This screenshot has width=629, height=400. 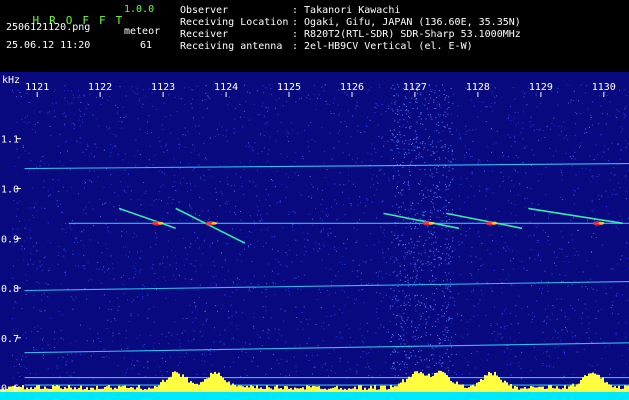 What do you see at coordinates (406, 34) in the screenshot?
I see `receiver-value: : R820T2(RTL-SDR) SDR-Sharp 53.1000MHz` at bounding box center [406, 34].